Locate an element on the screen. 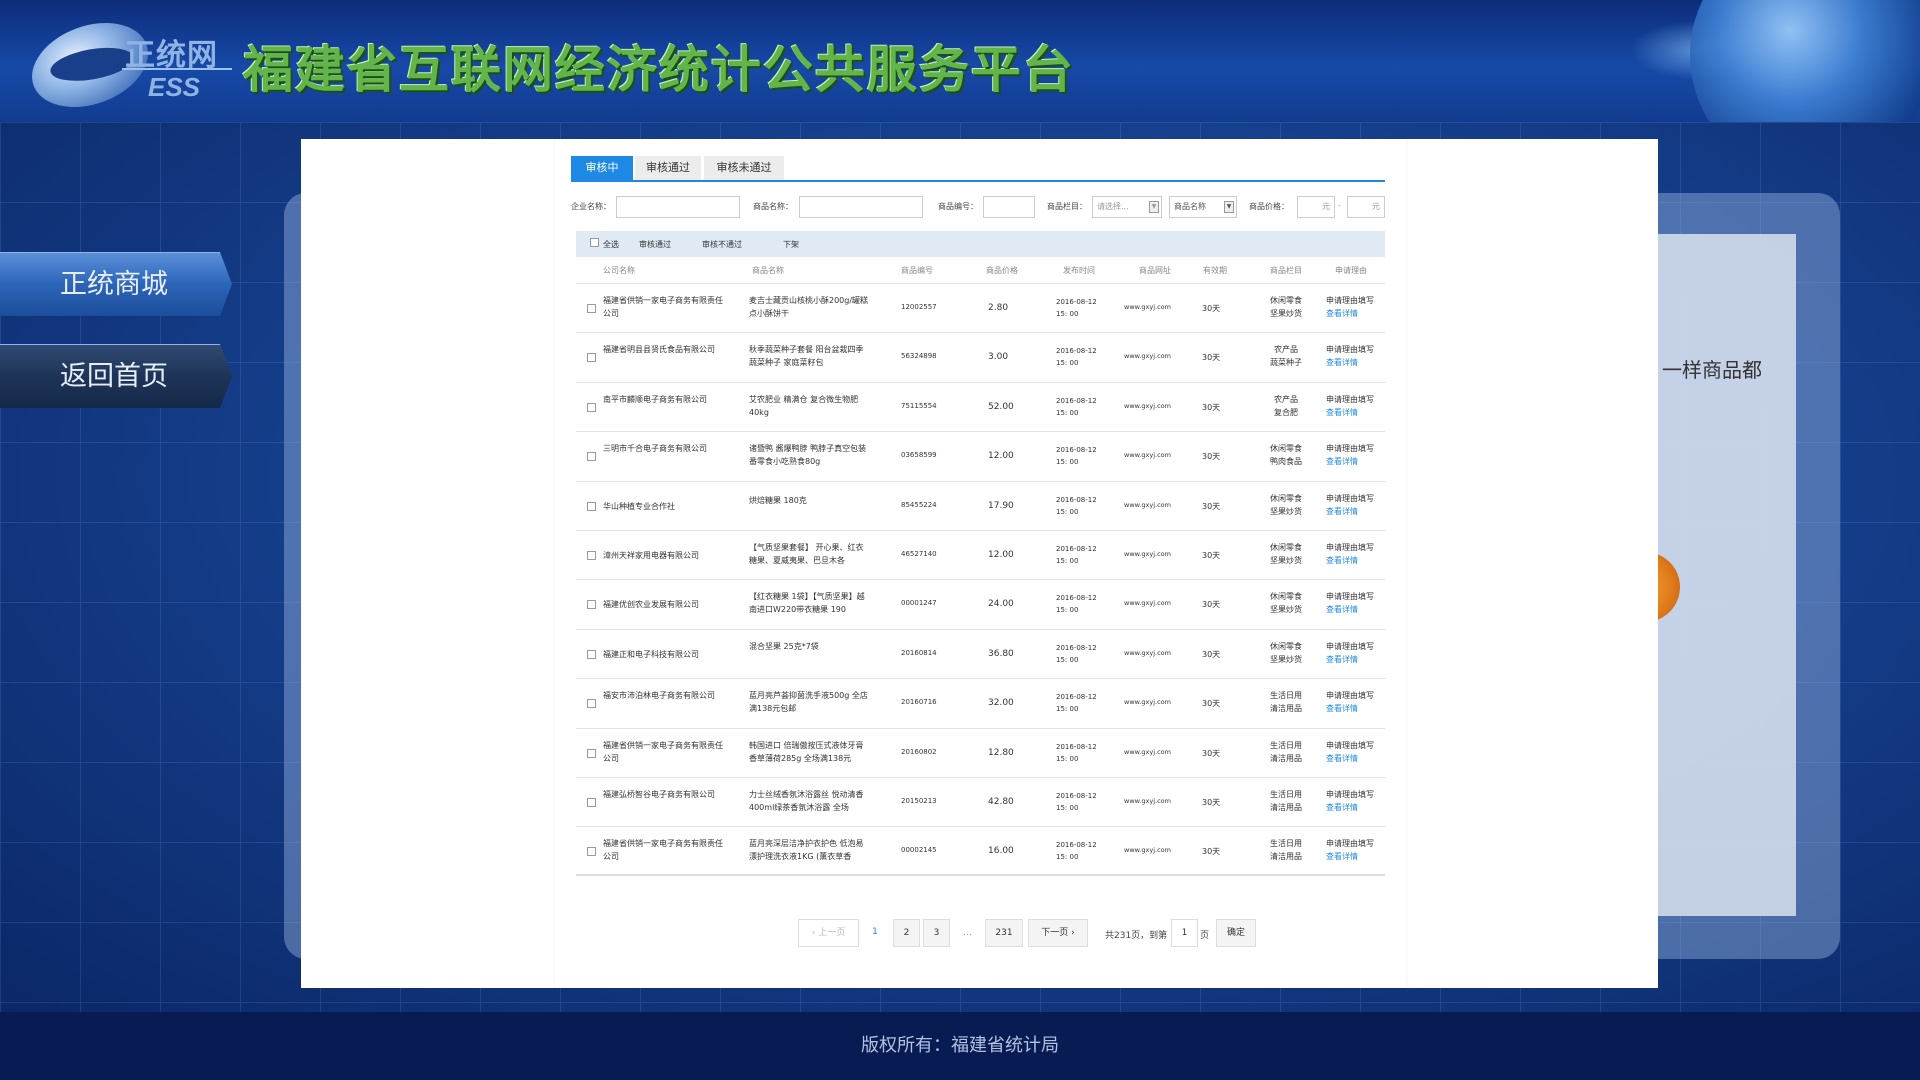 Image resolution: width=1920 pixels, height=1080 pixels. column-filter-select: 请选择... ▼ is located at coordinates (1127, 207).